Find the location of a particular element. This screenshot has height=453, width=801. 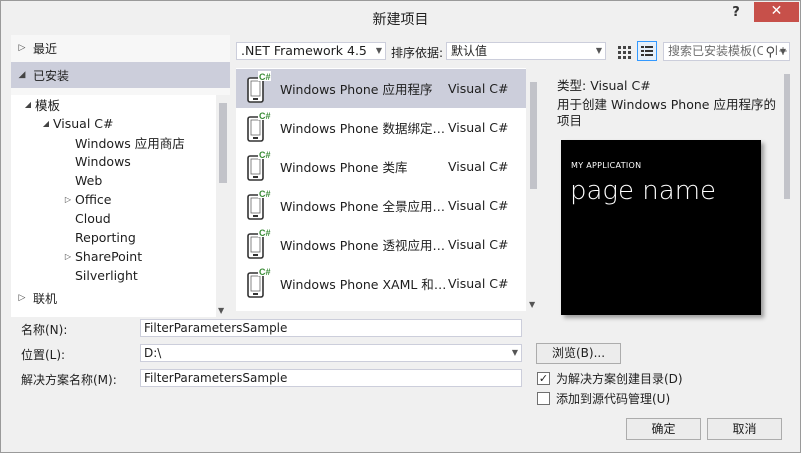

title-bar: 新建项目 ? ✕ is located at coordinates (400, 18).